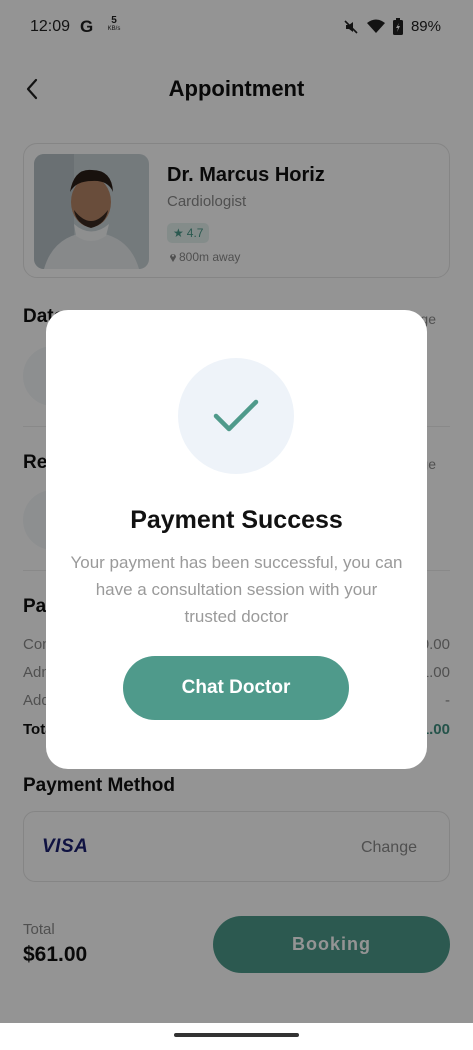 This screenshot has width=473, height=1050. What do you see at coordinates (236, 520) in the screenshot?
I see `dialog-title: Payment Success` at bounding box center [236, 520].